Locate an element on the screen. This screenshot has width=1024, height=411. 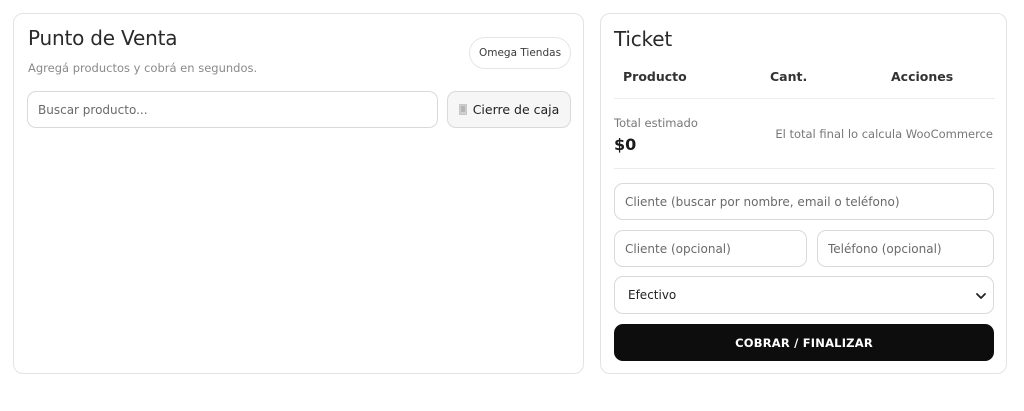
page-subtitle: Agregá productos y cobrá en segundos. is located at coordinates (143, 68).